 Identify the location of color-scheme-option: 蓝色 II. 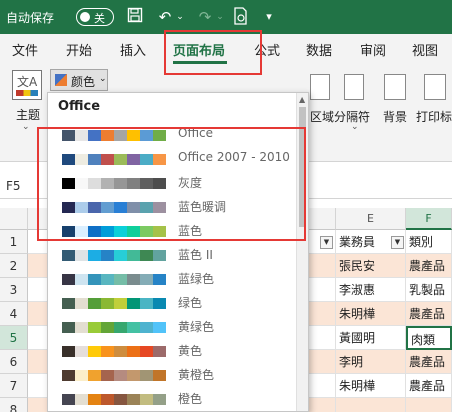
(172, 255).